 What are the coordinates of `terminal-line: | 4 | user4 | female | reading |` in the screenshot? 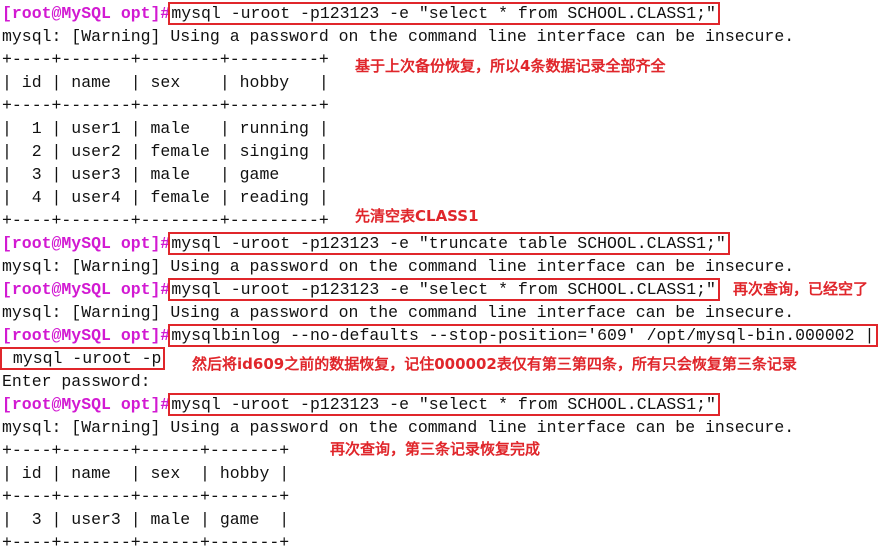 It's located at (165, 197).